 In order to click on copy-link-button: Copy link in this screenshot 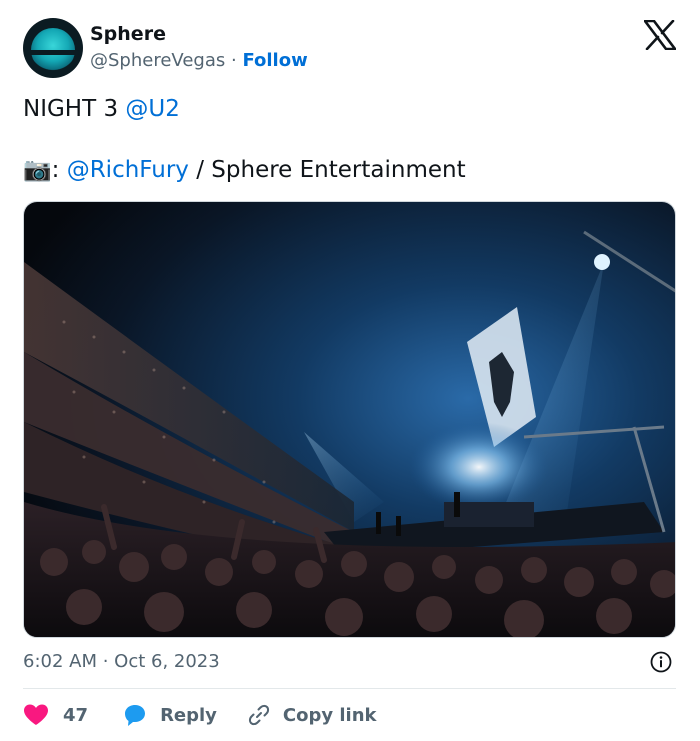, I will do `click(312, 715)`.